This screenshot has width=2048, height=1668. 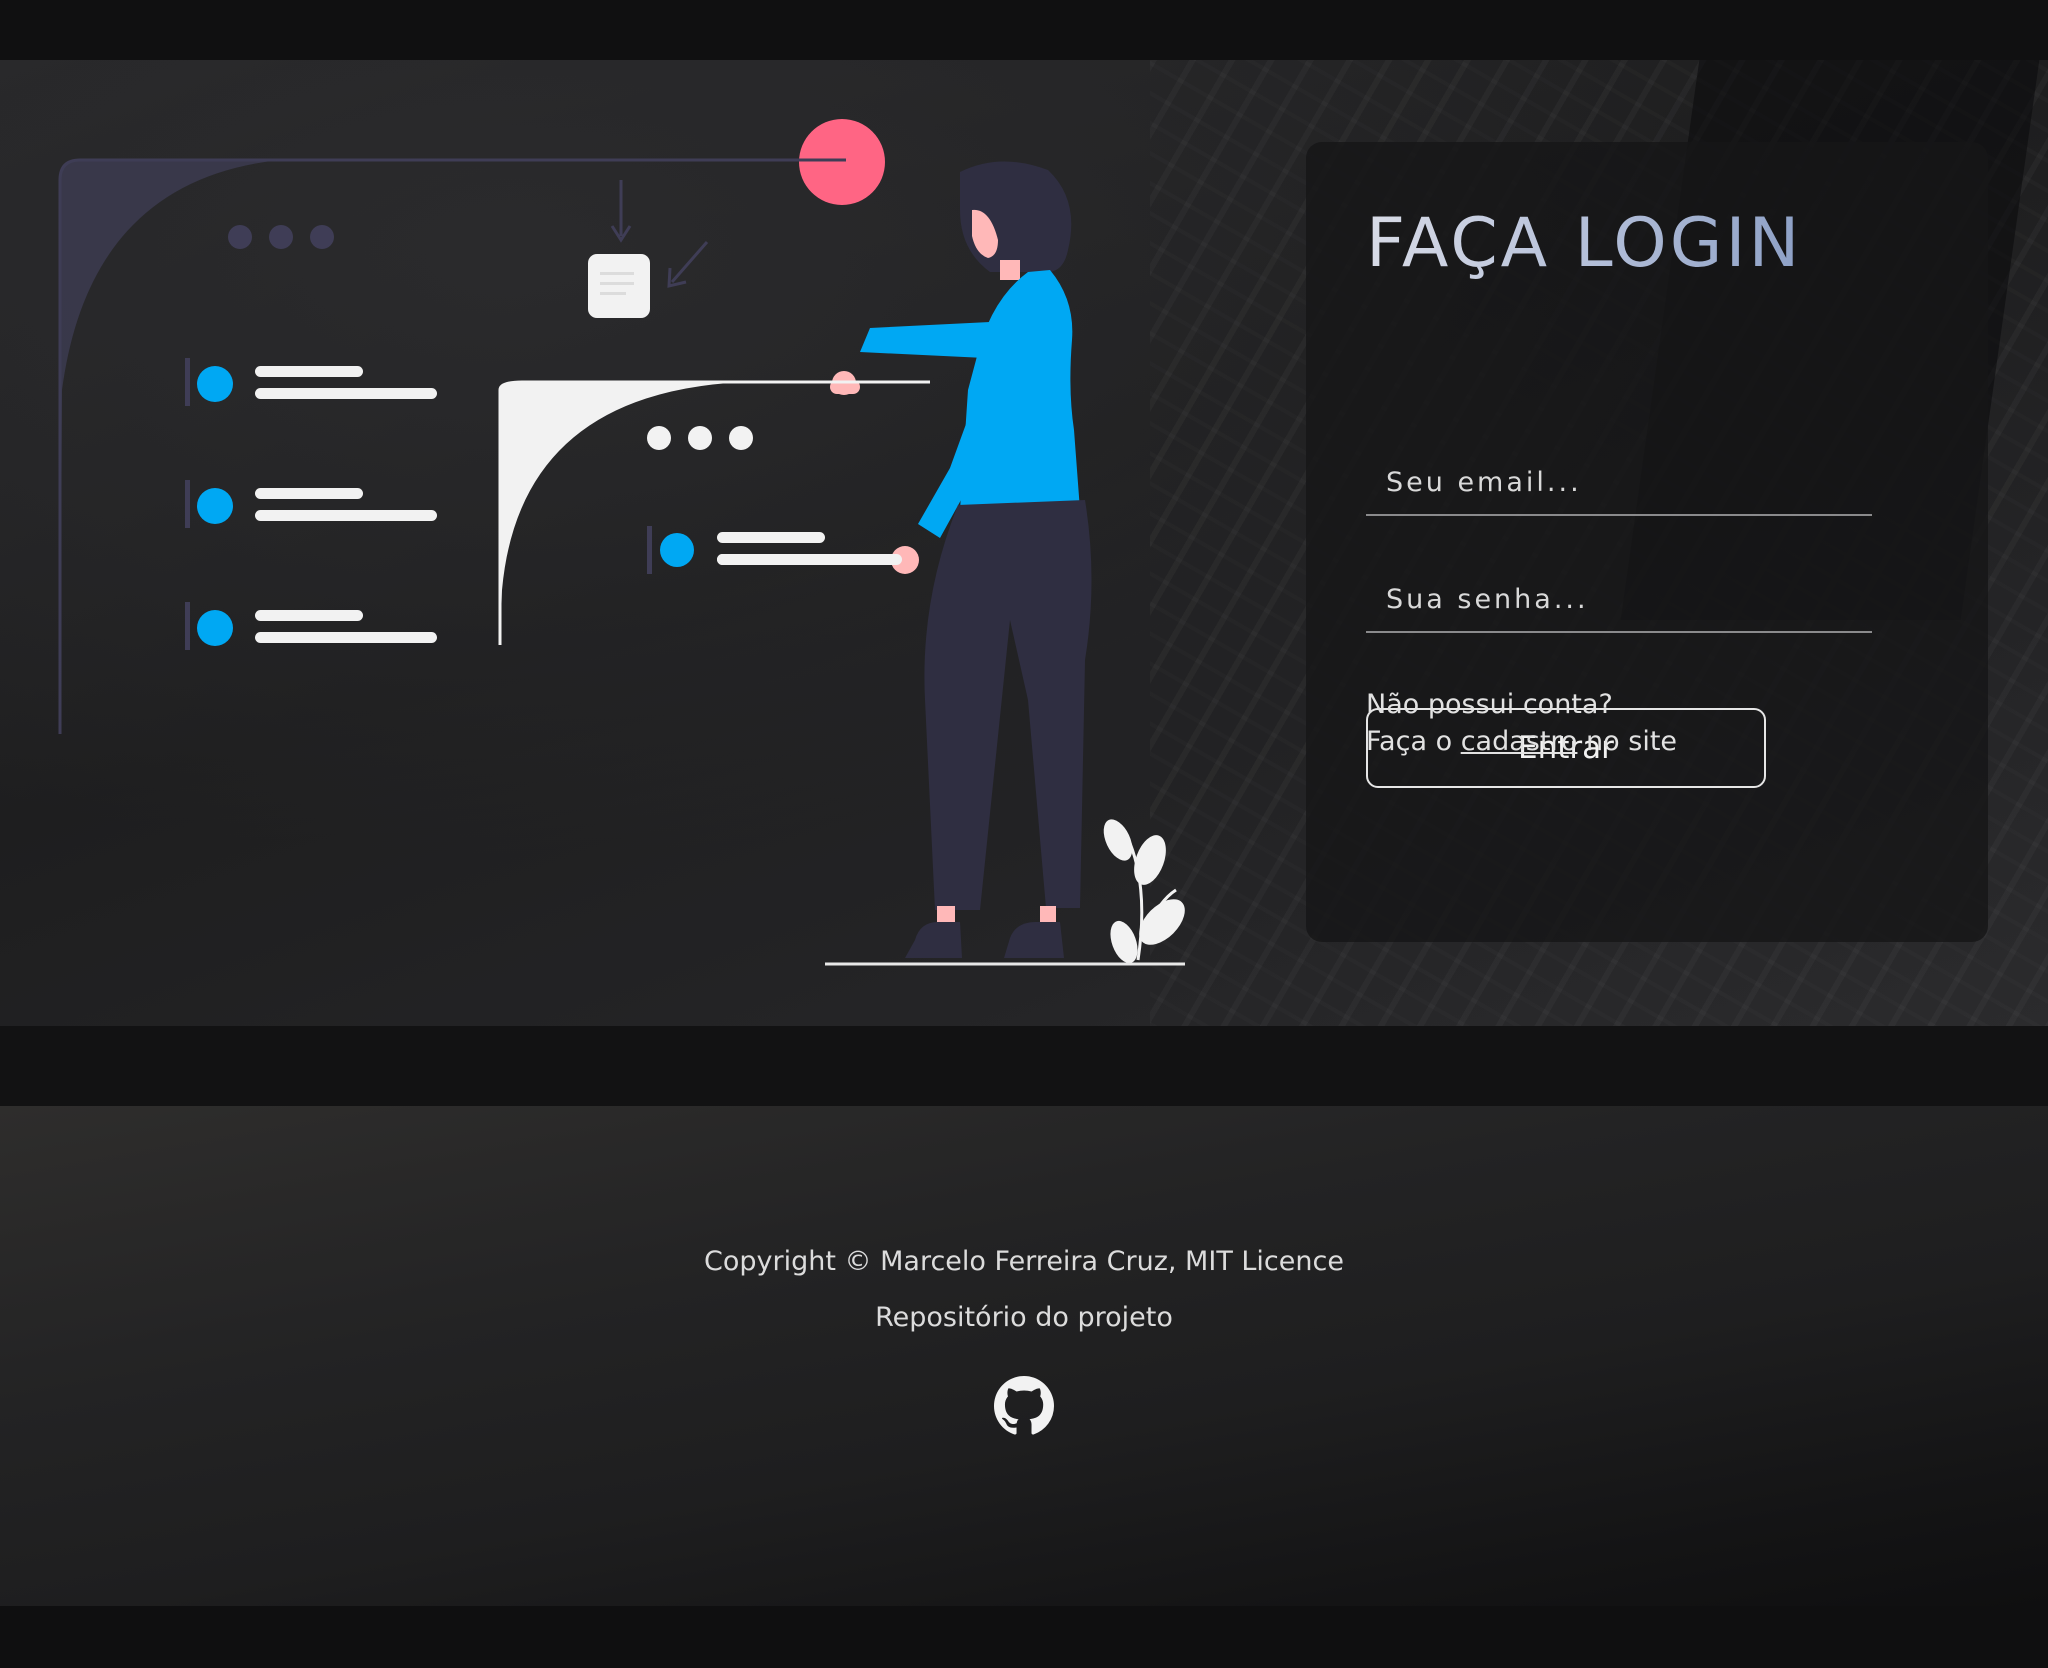 I want to click on bottom-bar, so click(x=1024, y=1637).